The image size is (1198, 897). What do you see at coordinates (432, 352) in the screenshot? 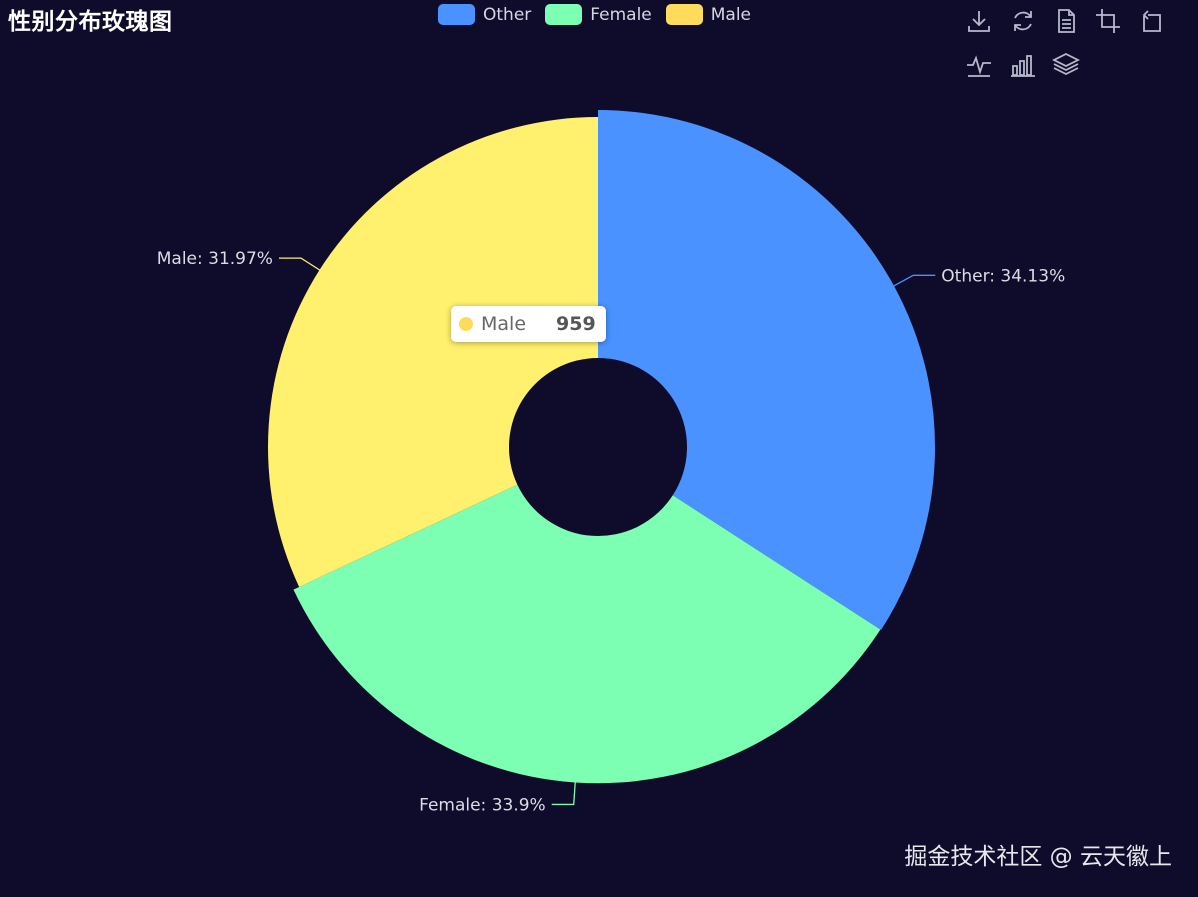
I see `pie-slice-male` at bounding box center [432, 352].